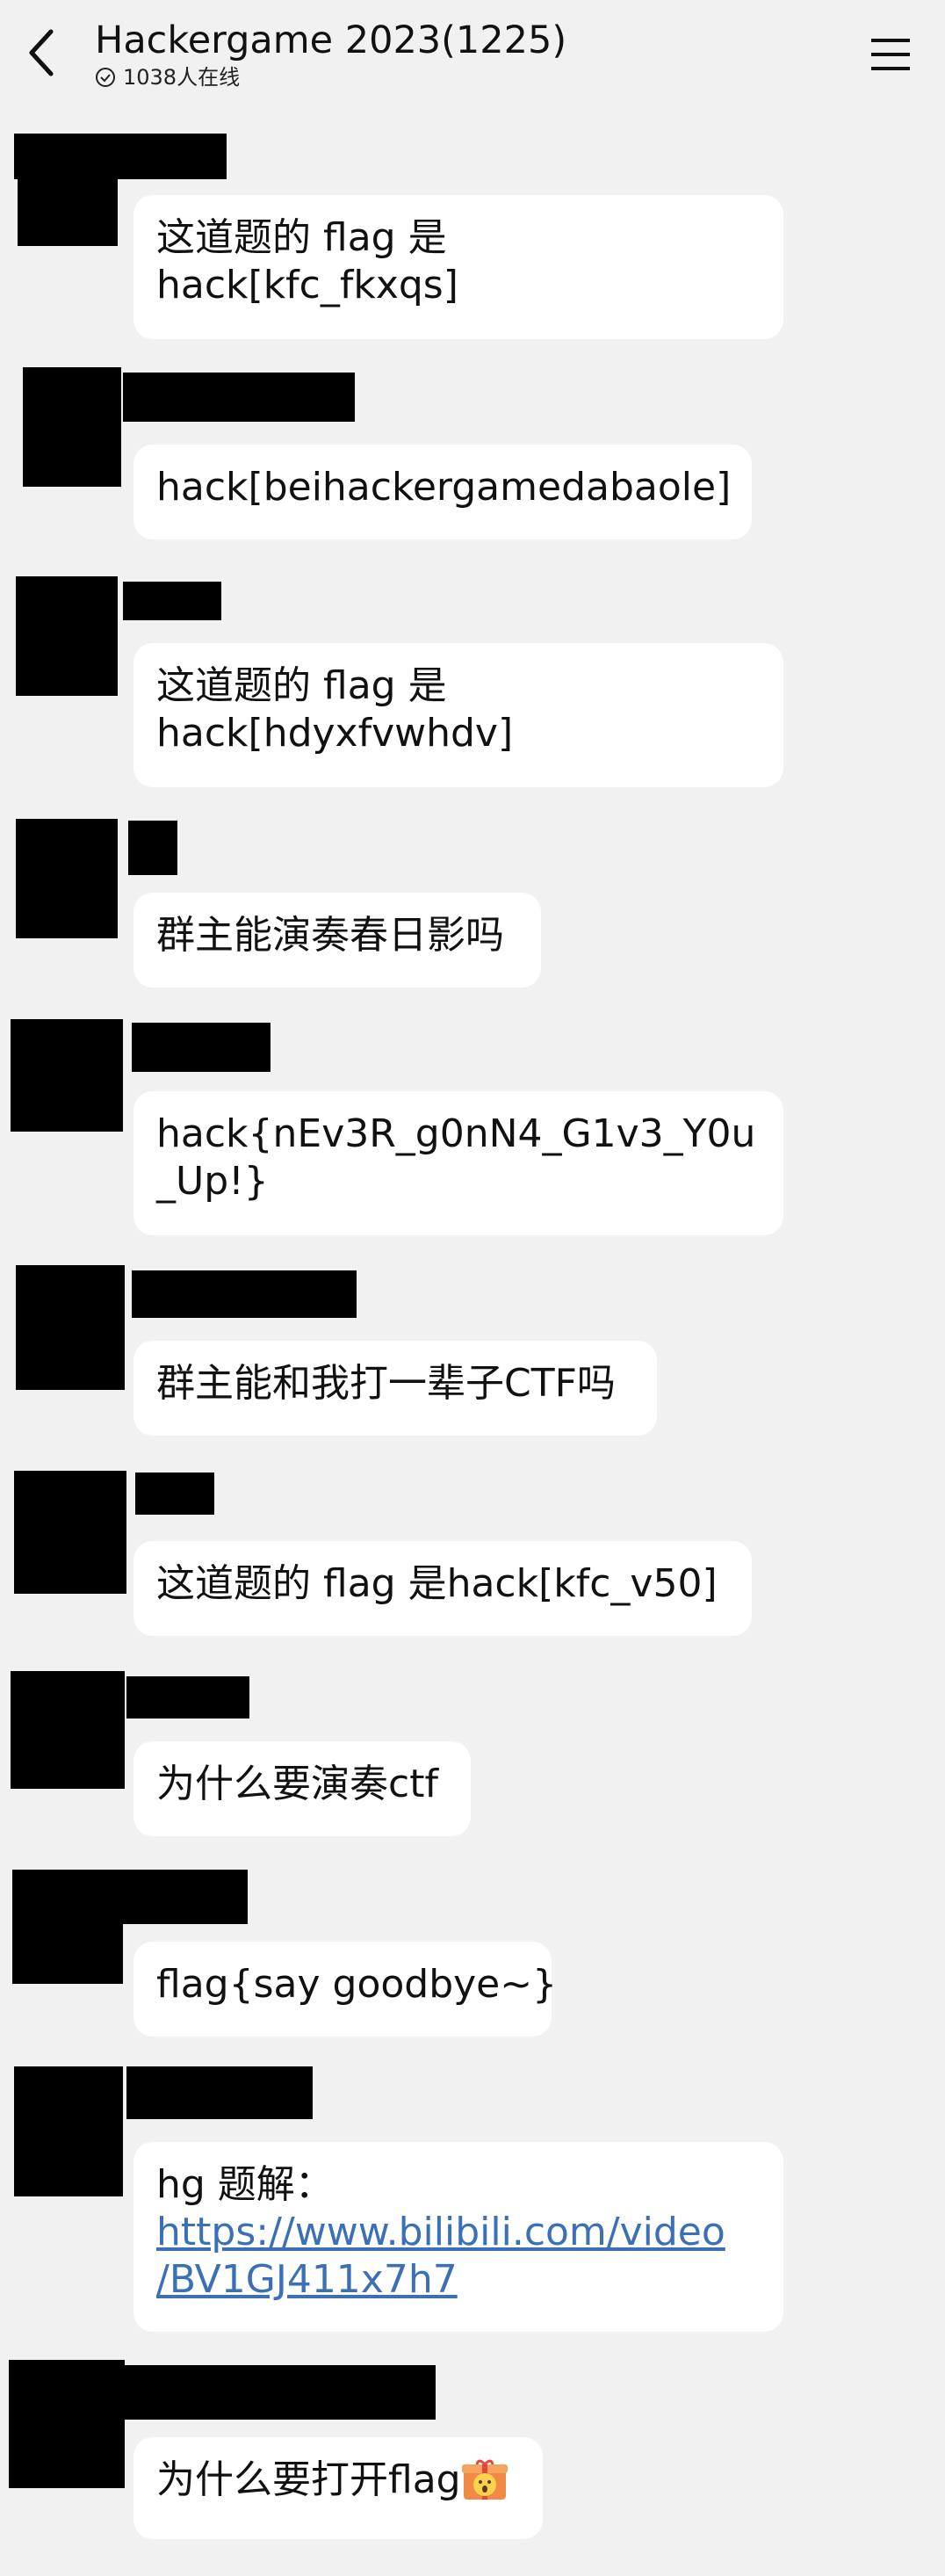 Image resolution: width=945 pixels, height=2576 pixels. I want to click on video-link: https://www.bilibili.com/video, so click(459, 2232).